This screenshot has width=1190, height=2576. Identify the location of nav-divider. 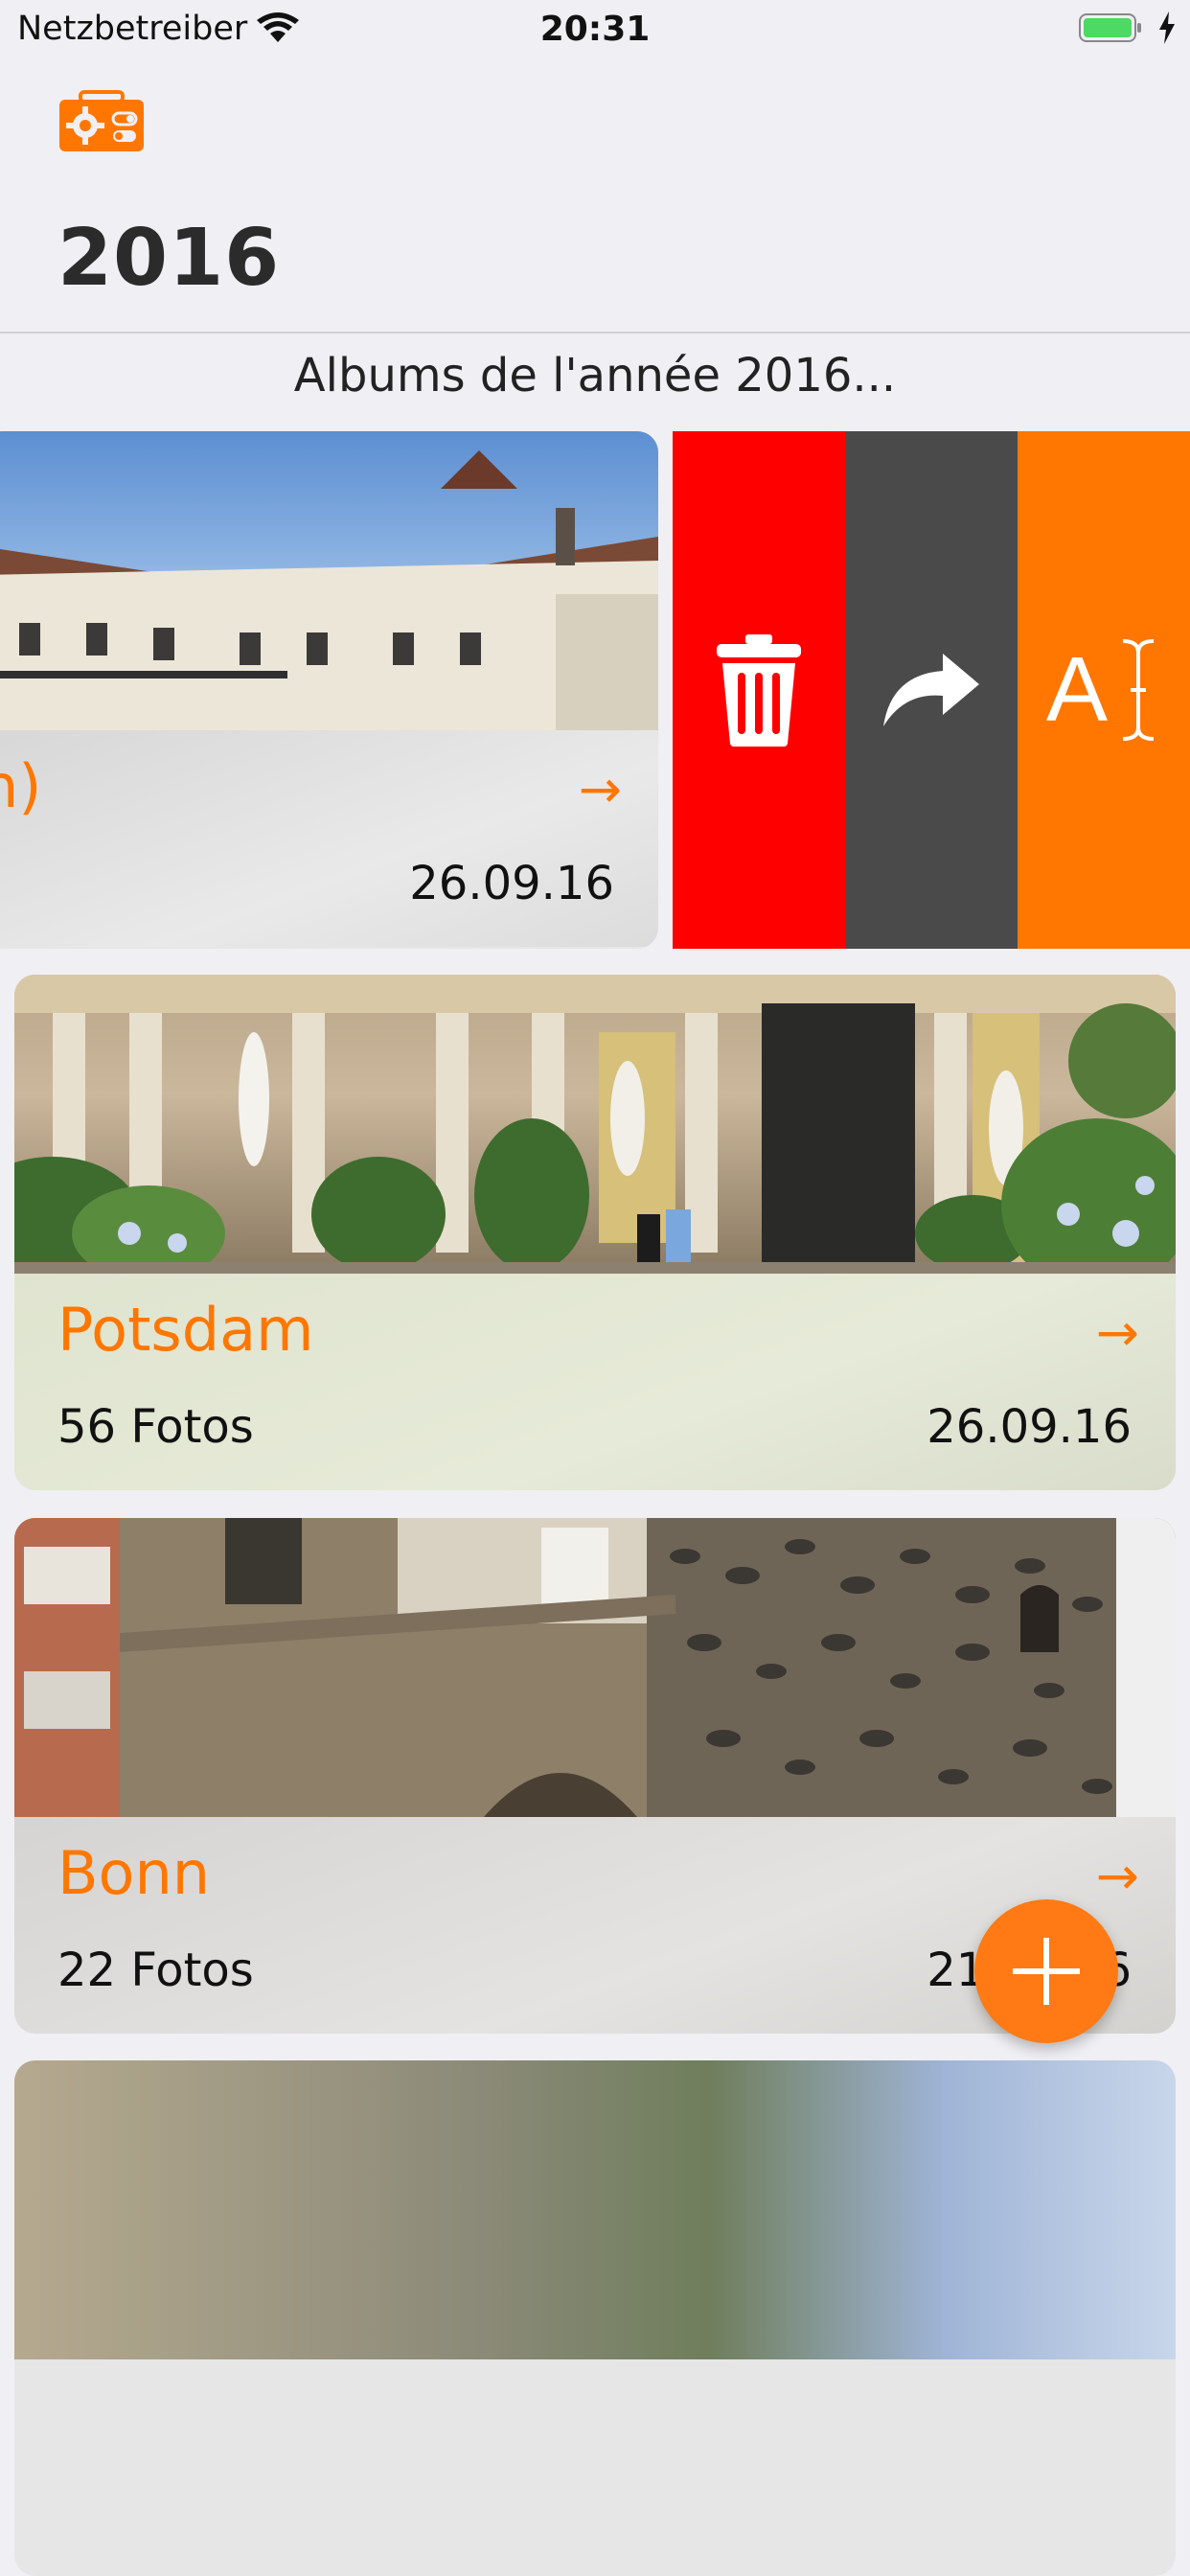
(595, 333).